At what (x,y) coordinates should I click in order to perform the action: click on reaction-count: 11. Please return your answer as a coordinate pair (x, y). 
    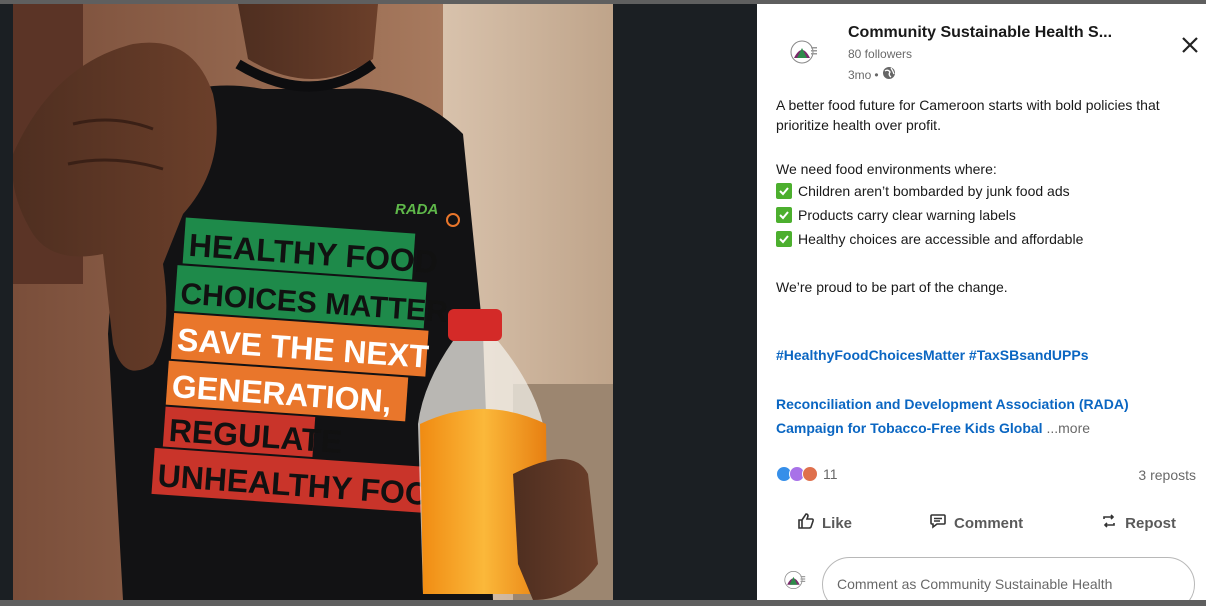
    Looking at the image, I should click on (830, 474).